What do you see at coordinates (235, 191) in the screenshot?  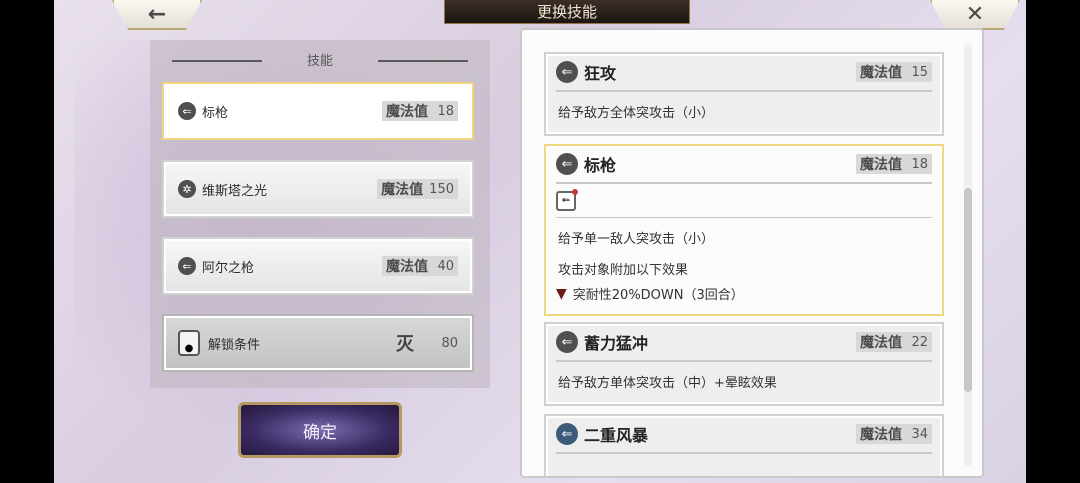 I see `skill-name: 维斯塔之光` at bounding box center [235, 191].